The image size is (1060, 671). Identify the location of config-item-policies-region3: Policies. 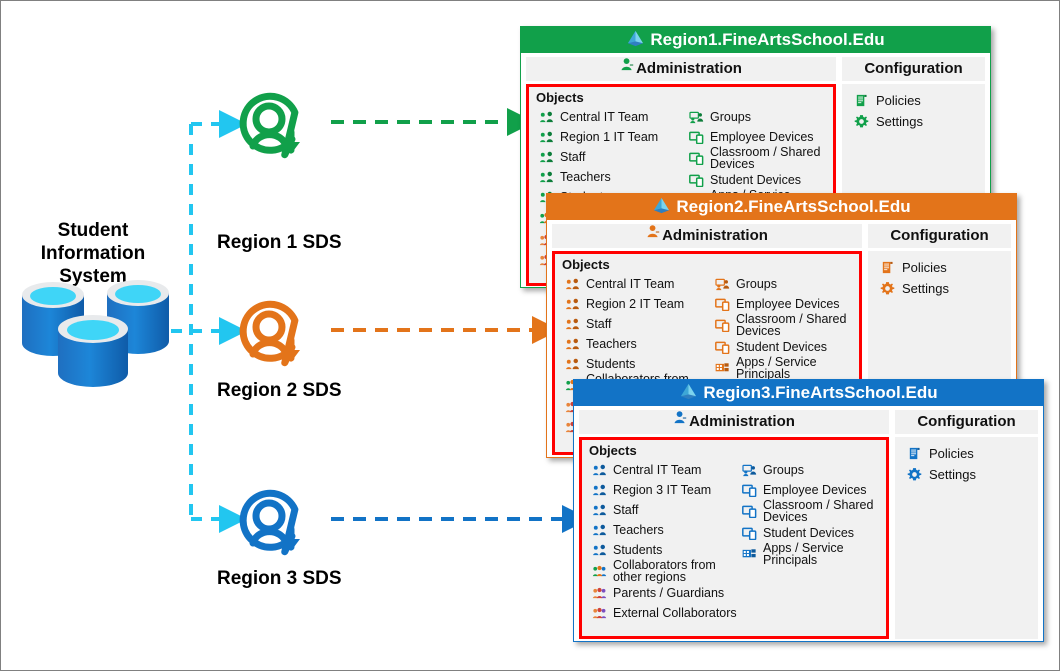
(966, 453).